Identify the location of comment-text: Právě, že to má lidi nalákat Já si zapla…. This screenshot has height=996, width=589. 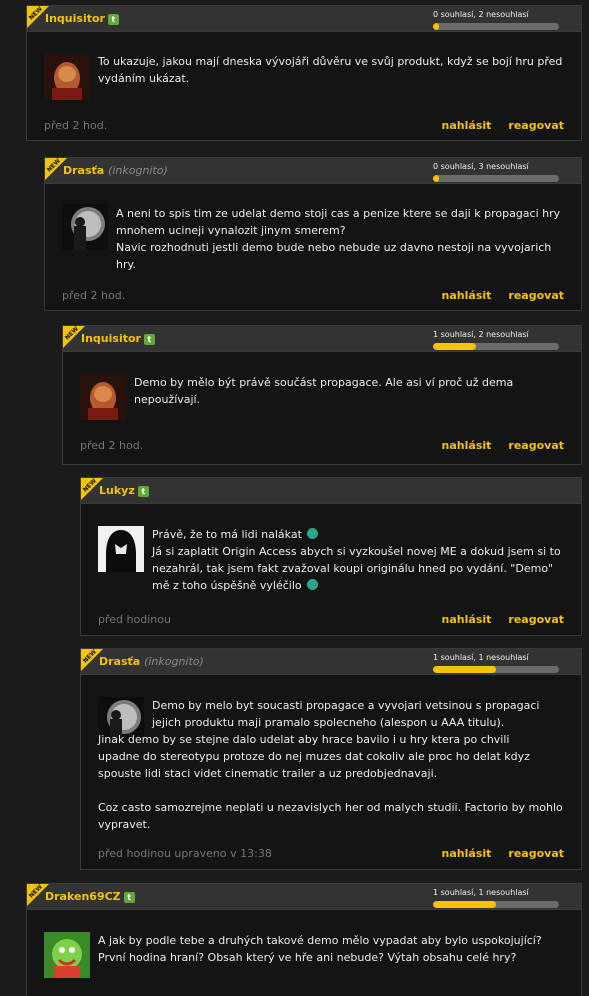
(356, 560).